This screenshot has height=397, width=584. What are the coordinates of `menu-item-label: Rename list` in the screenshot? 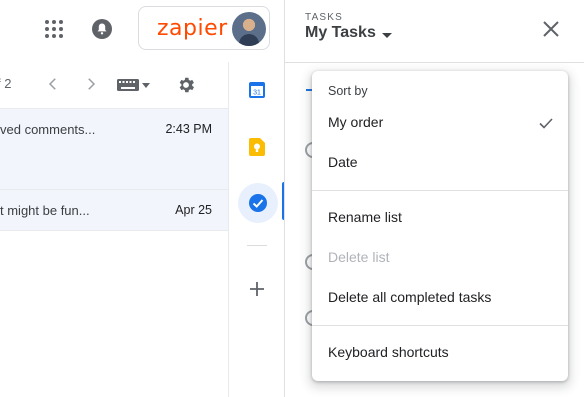 It's located at (365, 217).